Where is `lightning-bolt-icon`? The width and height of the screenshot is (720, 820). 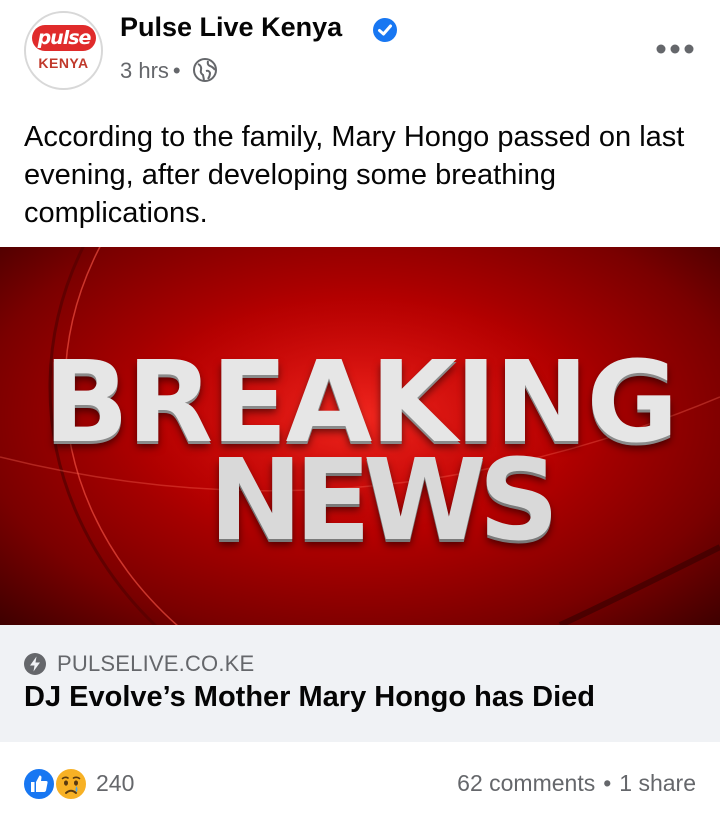 lightning-bolt-icon is located at coordinates (35, 664).